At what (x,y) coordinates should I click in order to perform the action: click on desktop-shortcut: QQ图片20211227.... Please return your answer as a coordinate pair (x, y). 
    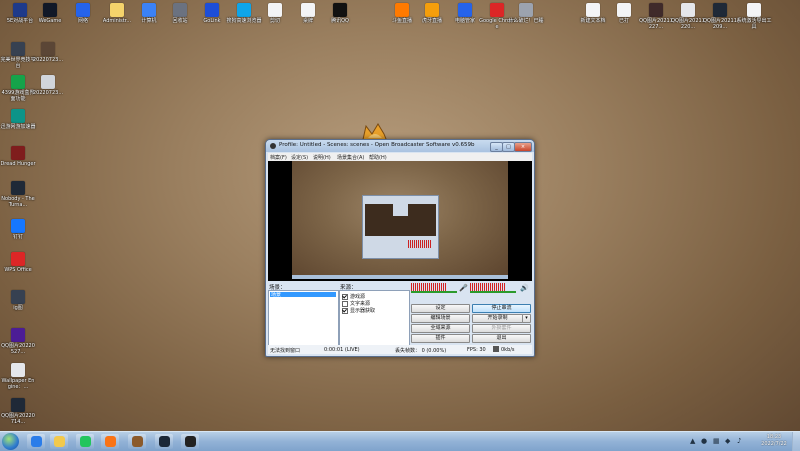
    Looking at the image, I should click on (656, 16).